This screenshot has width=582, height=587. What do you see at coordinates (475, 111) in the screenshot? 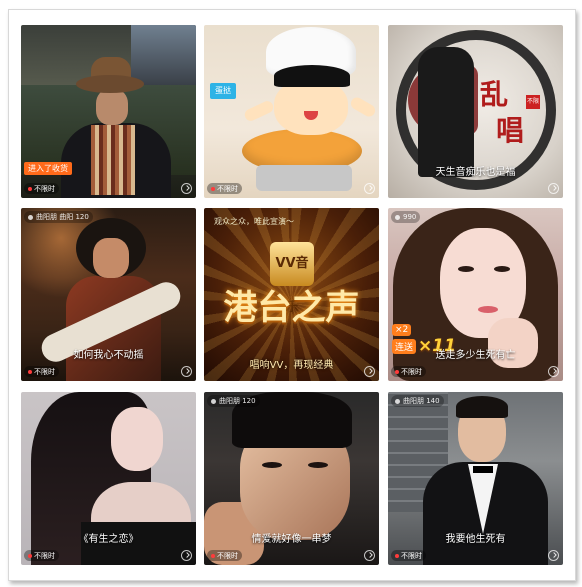
I see `video-tile-3: 乱 唱 不限 天生音痴乐也是福` at bounding box center [475, 111].